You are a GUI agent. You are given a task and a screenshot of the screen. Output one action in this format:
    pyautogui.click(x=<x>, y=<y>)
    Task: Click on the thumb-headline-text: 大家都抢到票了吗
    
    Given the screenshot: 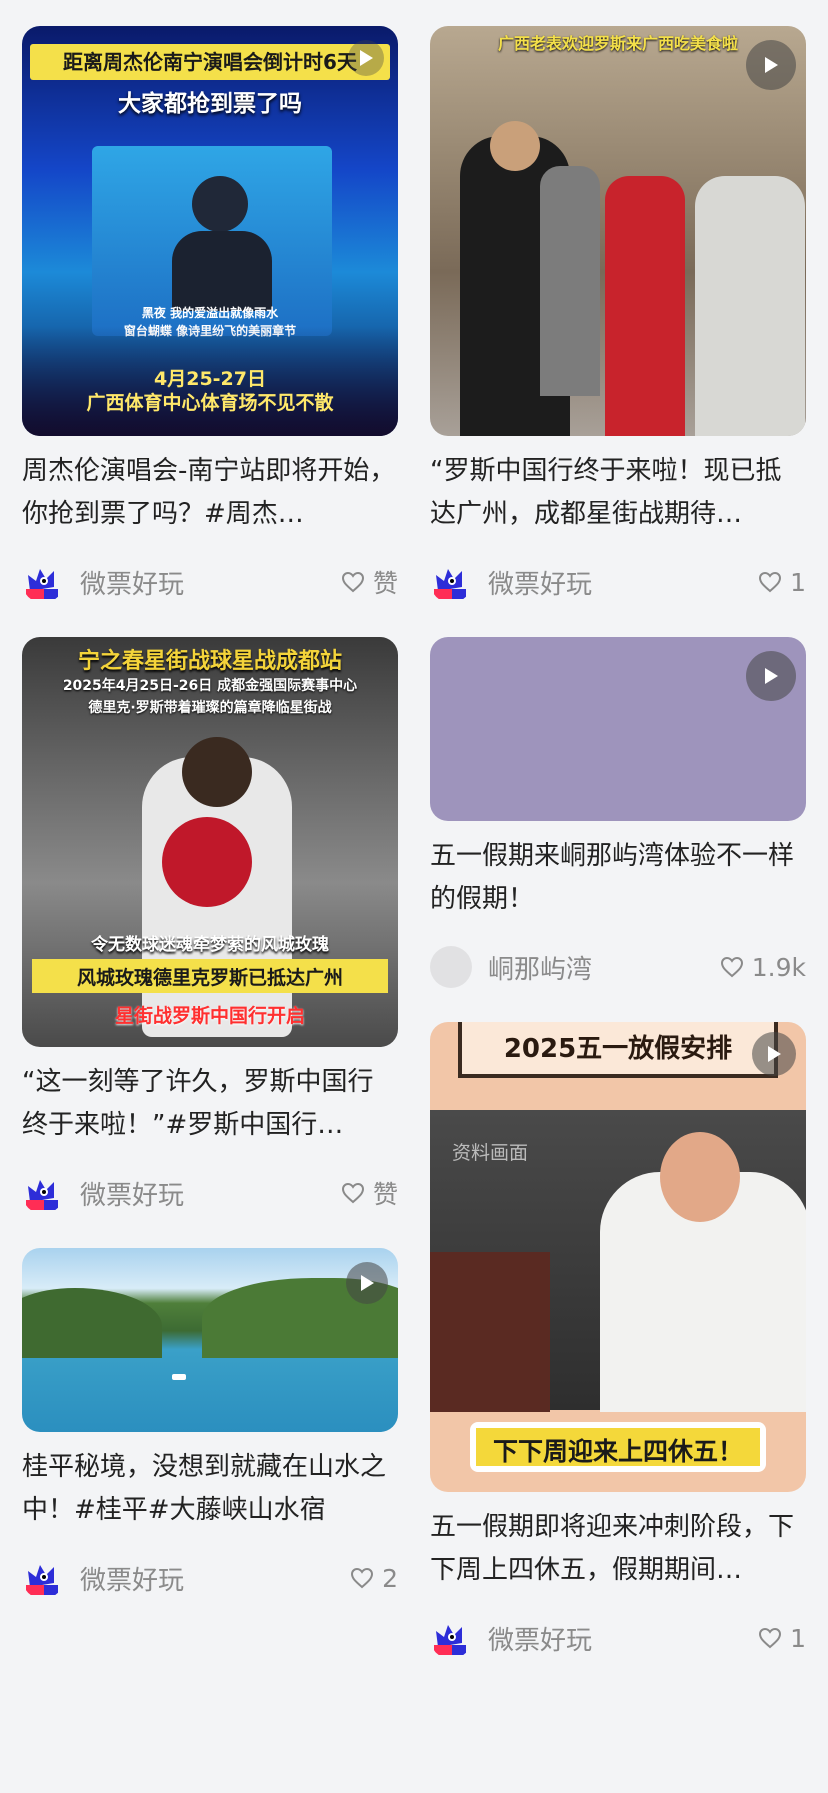 What is the action you would take?
    pyautogui.click(x=210, y=104)
    